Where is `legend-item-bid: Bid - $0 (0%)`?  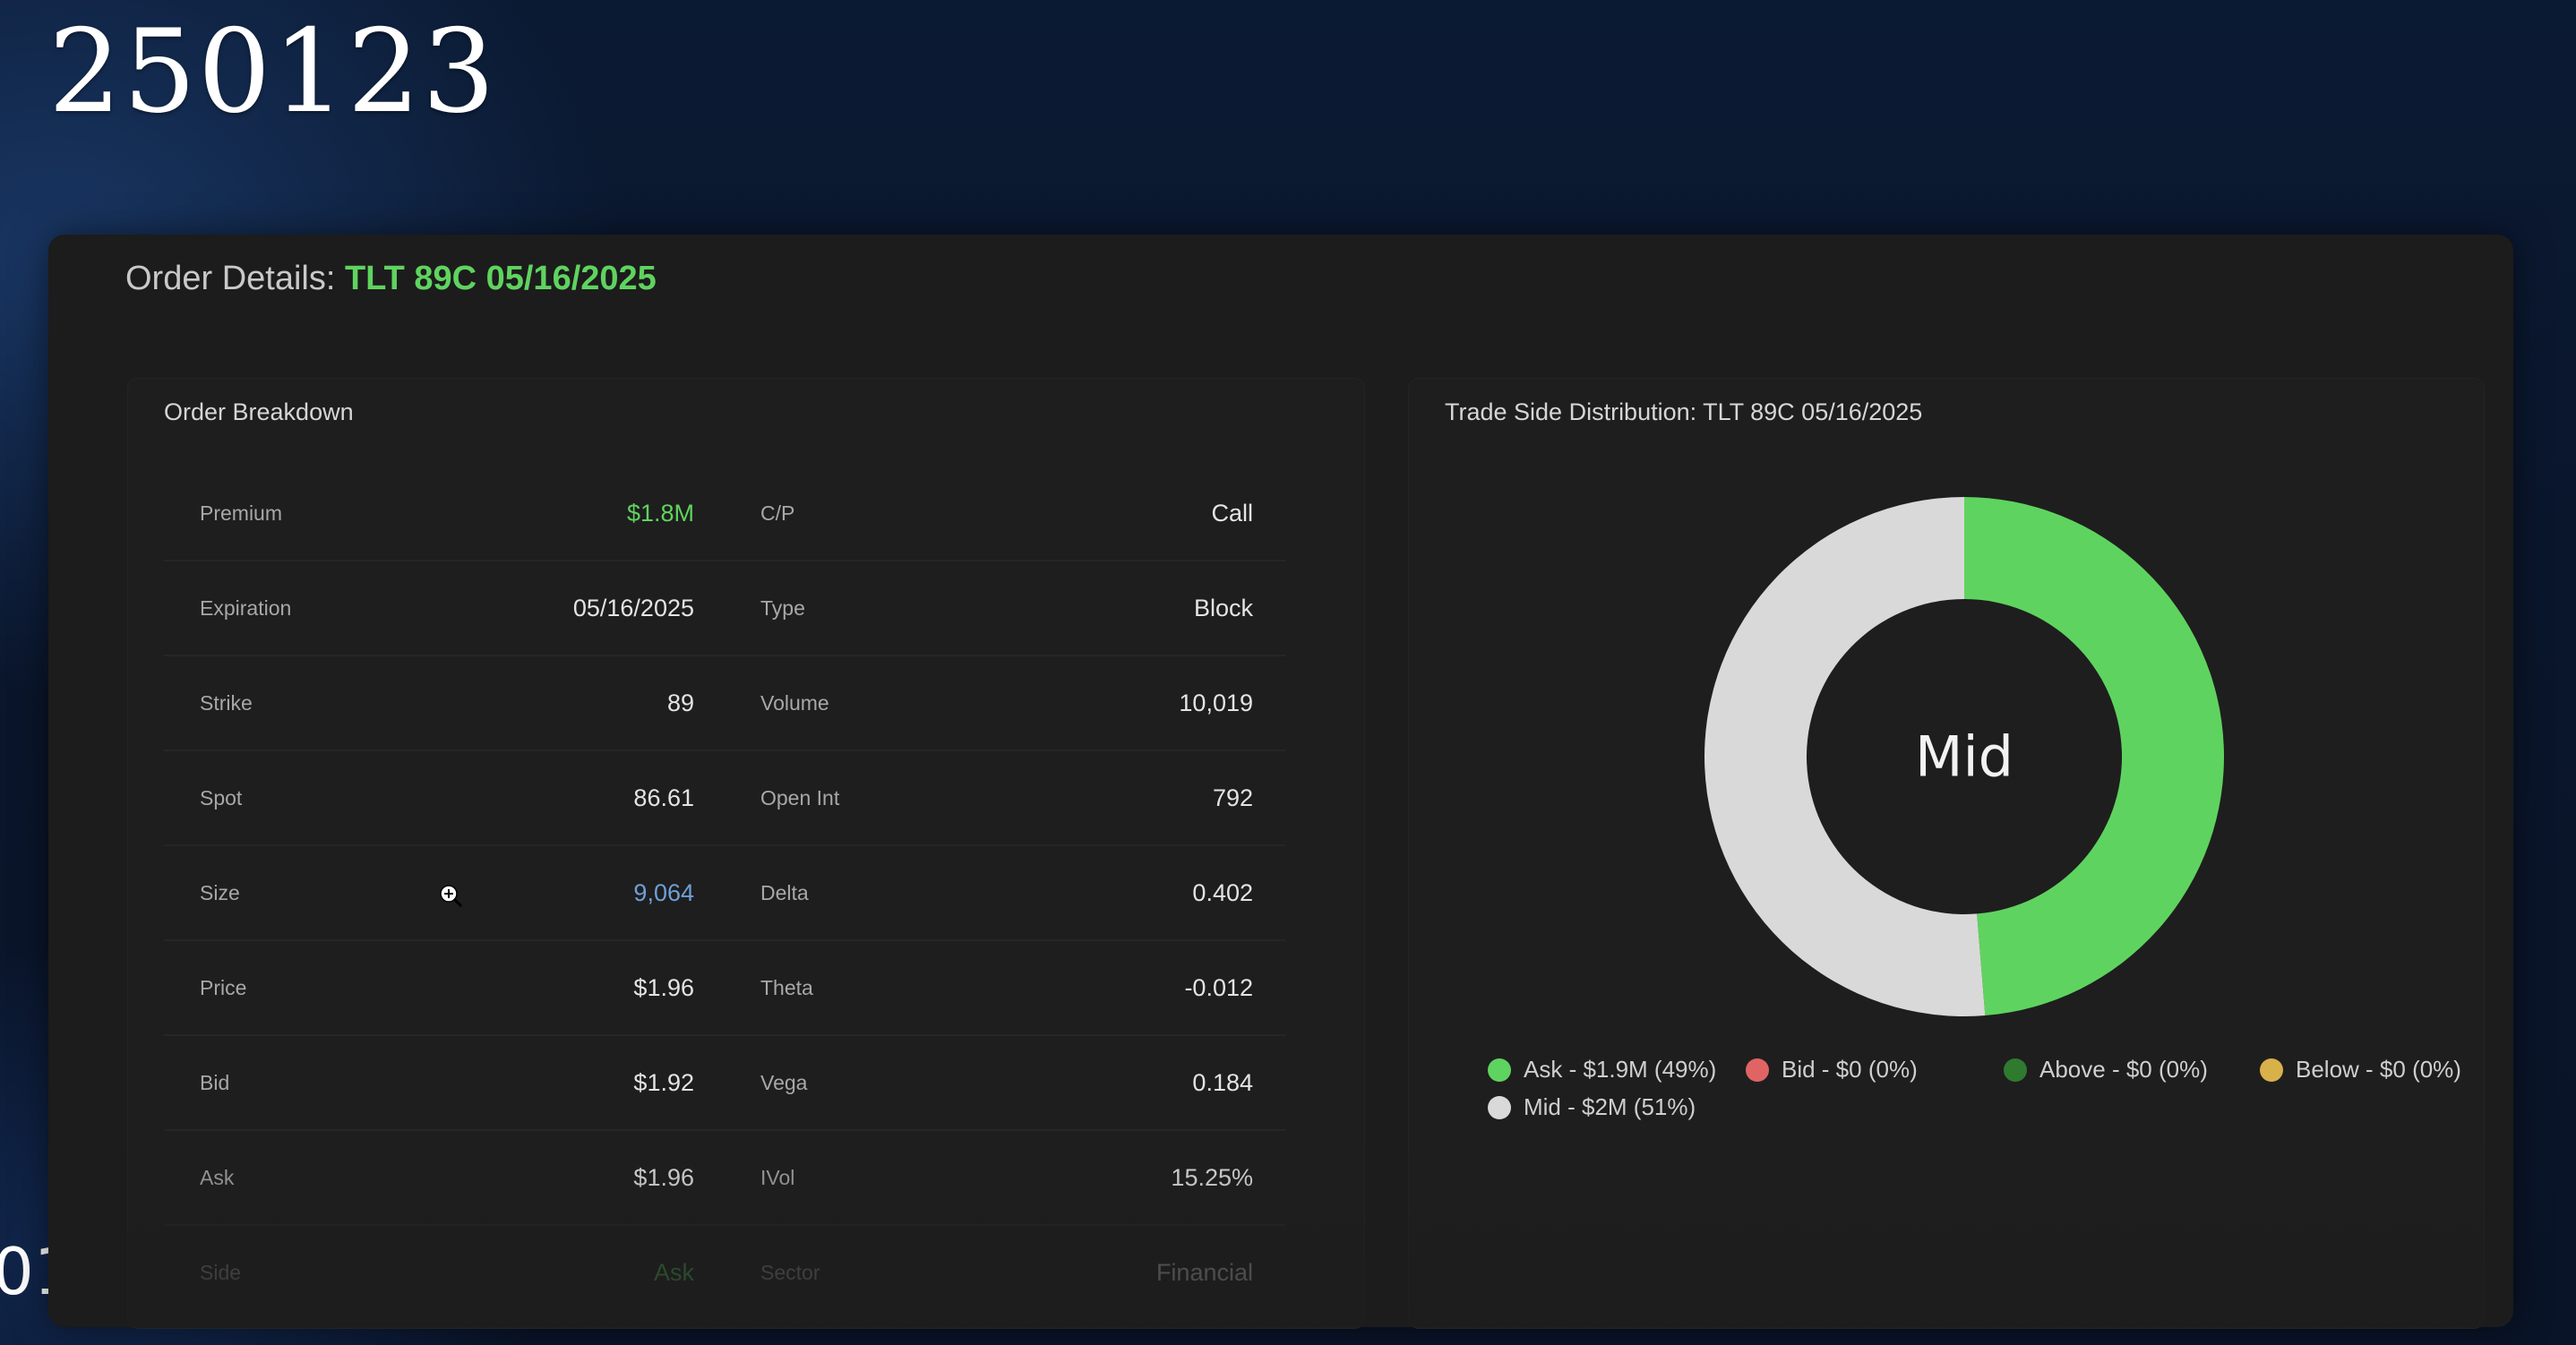
legend-item-bid: Bid - $0 (0%) is located at coordinates (1832, 1070).